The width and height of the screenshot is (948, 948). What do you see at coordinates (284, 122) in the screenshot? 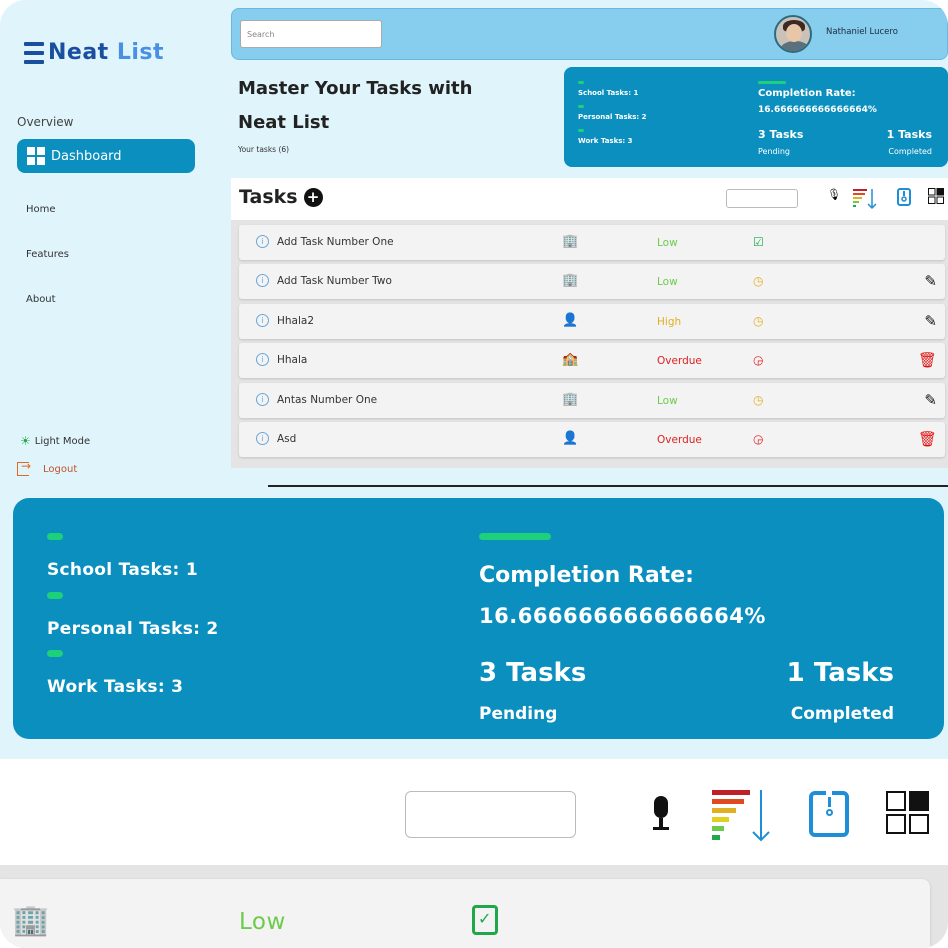
I see `headline-line2: Neat List` at bounding box center [284, 122].